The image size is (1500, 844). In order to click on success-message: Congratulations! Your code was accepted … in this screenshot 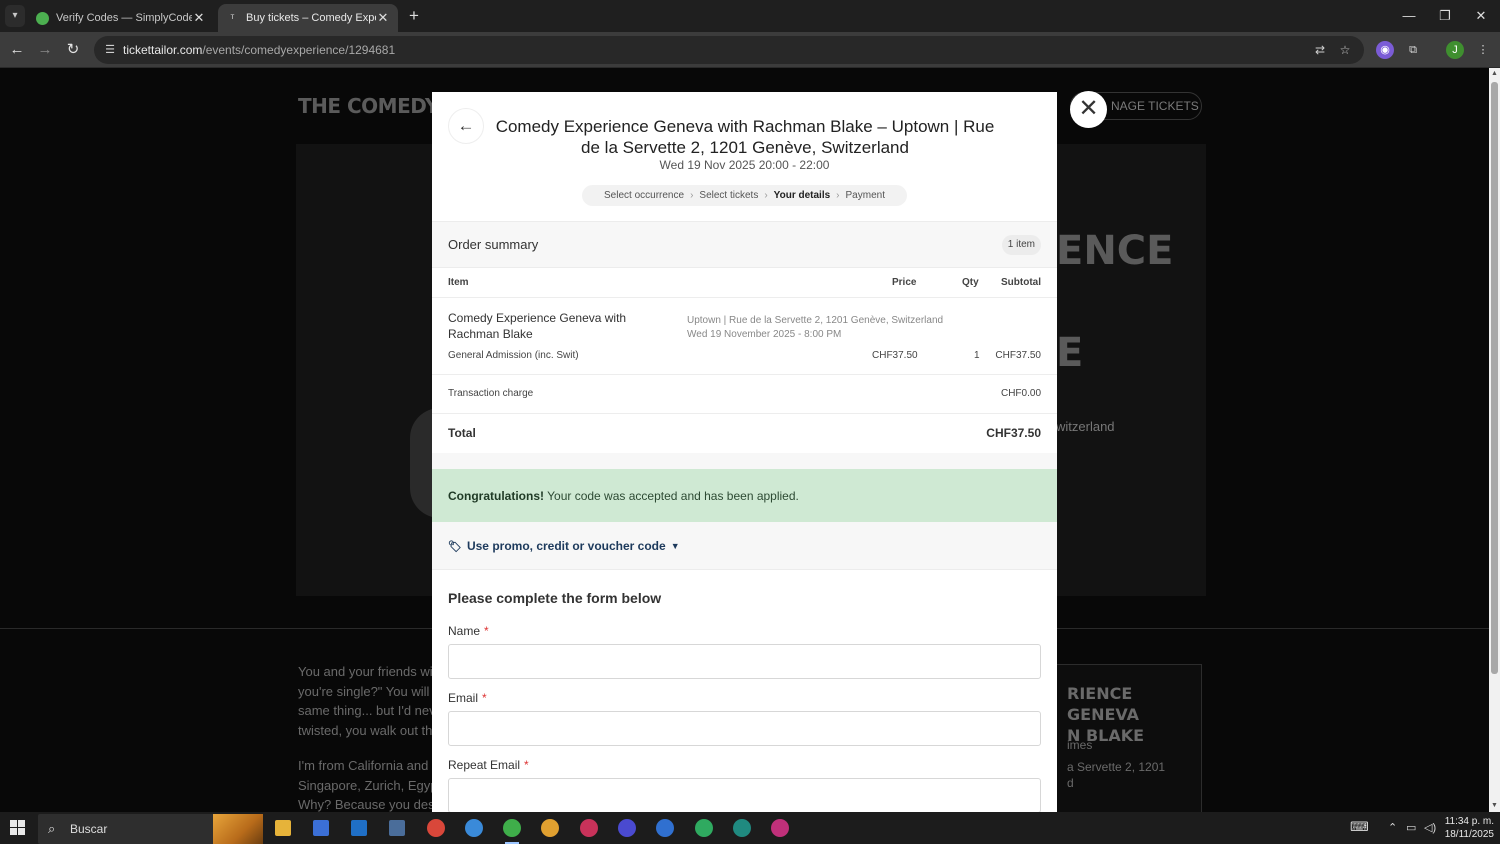, I will do `click(623, 496)`.